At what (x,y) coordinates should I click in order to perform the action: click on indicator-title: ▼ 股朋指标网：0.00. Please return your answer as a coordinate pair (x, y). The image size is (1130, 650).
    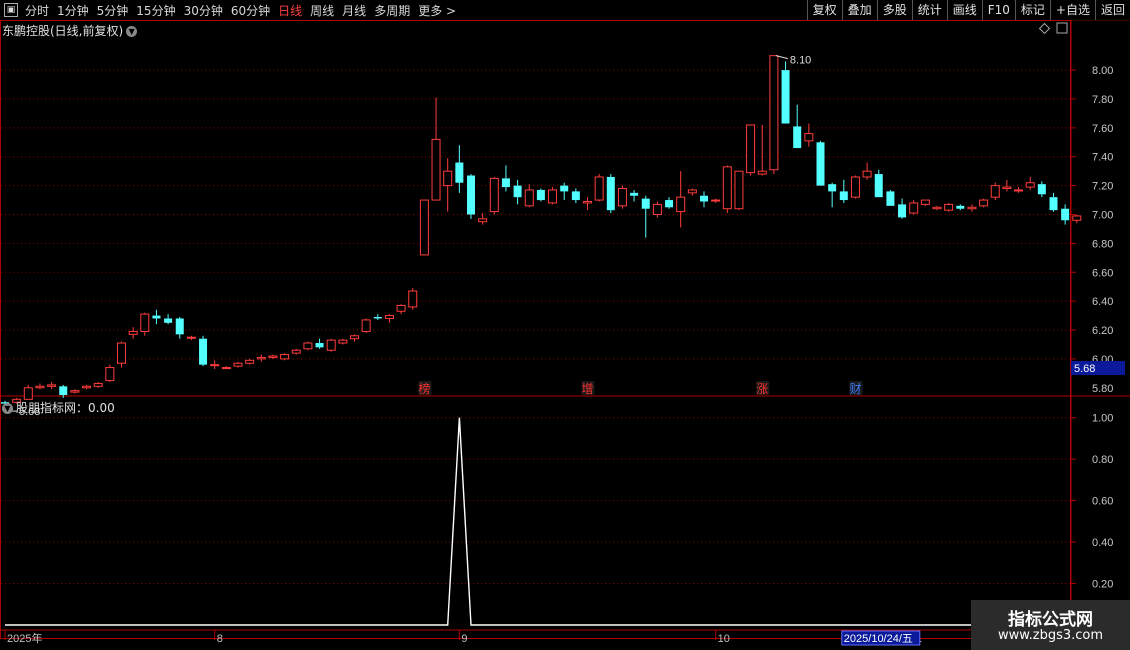
    Looking at the image, I should click on (58, 407).